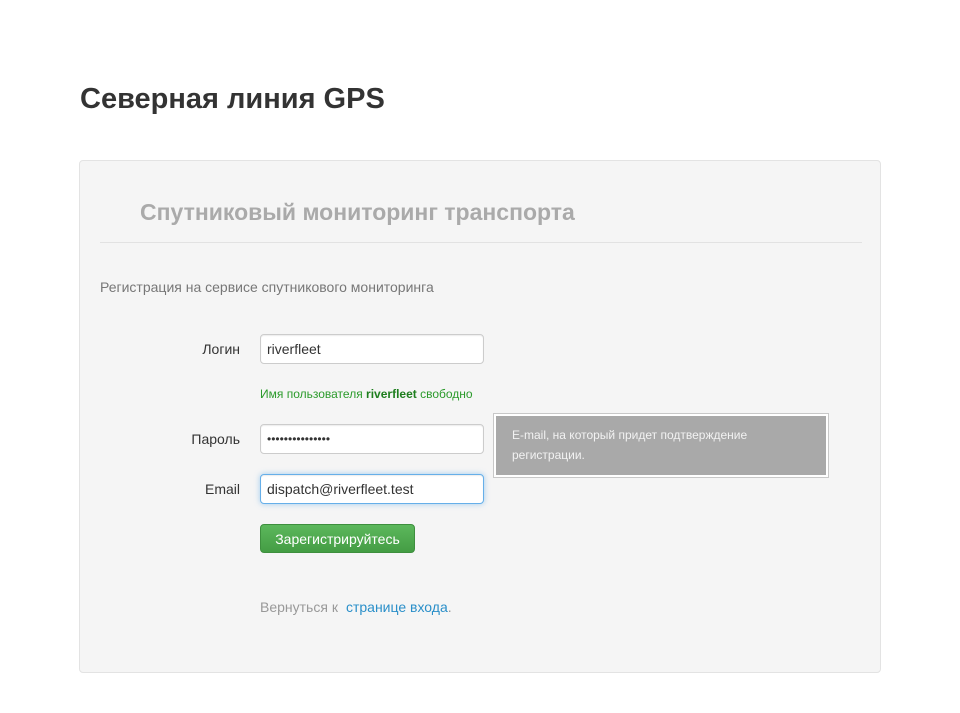 The height and width of the screenshot is (713, 960). I want to click on help-prefix: Имя пользователя, so click(311, 394).